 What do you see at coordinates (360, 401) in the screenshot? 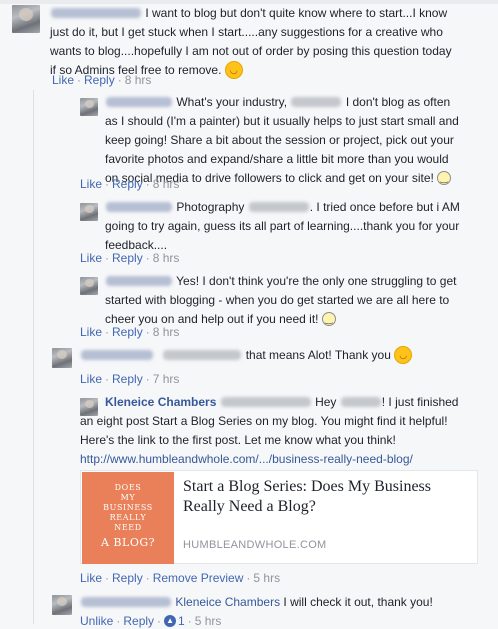
I see `mentioned-firstname-blurred` at bounding box center [360, 401].